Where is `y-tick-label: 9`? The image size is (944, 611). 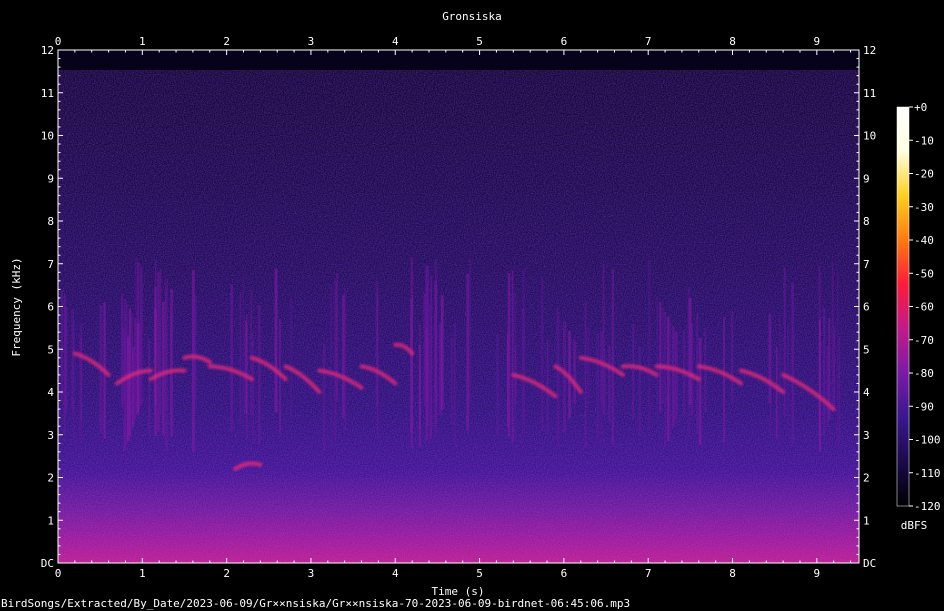 y-tick-label: 9 is located at coordinates (50, 178).